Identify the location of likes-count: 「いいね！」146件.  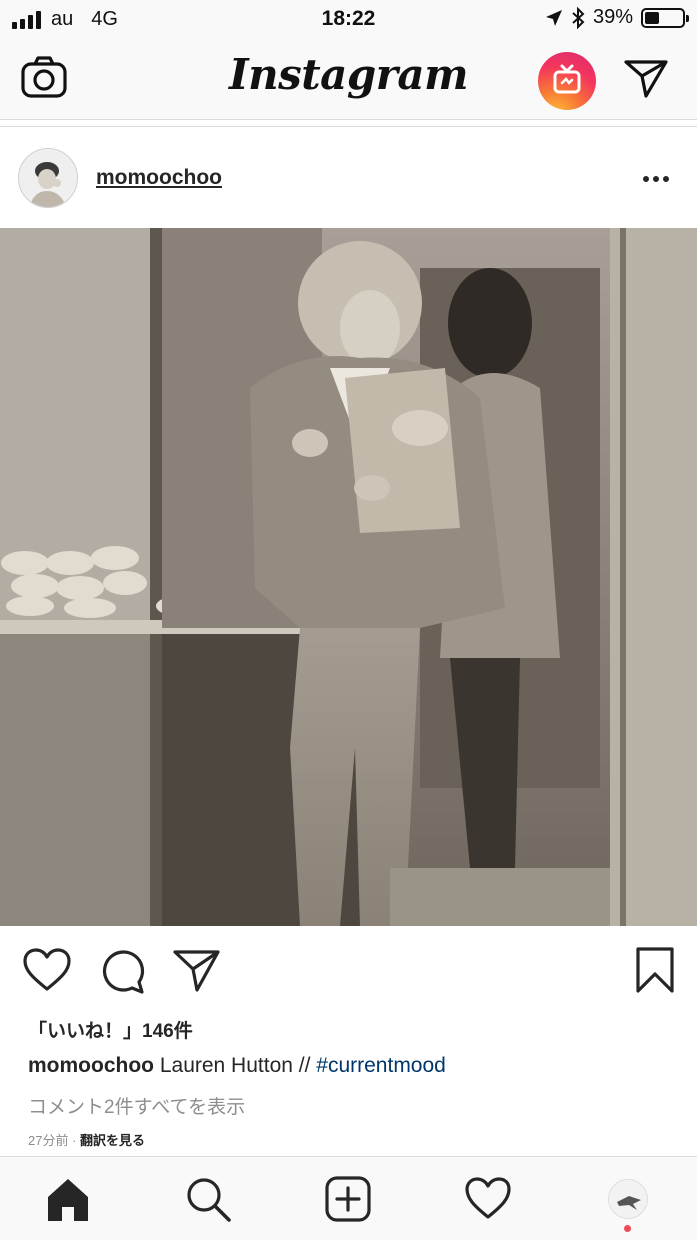
(110, 1029).